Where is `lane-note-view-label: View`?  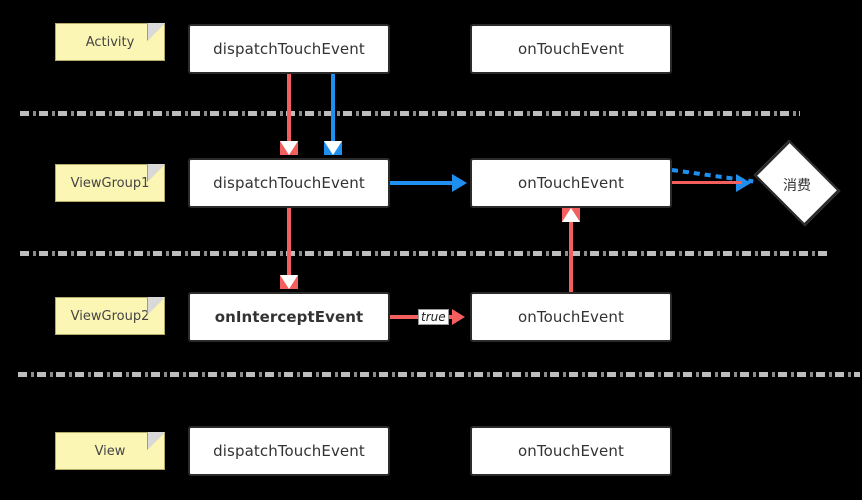
lane-note-view-label: View is located at coordinates (110, 451).